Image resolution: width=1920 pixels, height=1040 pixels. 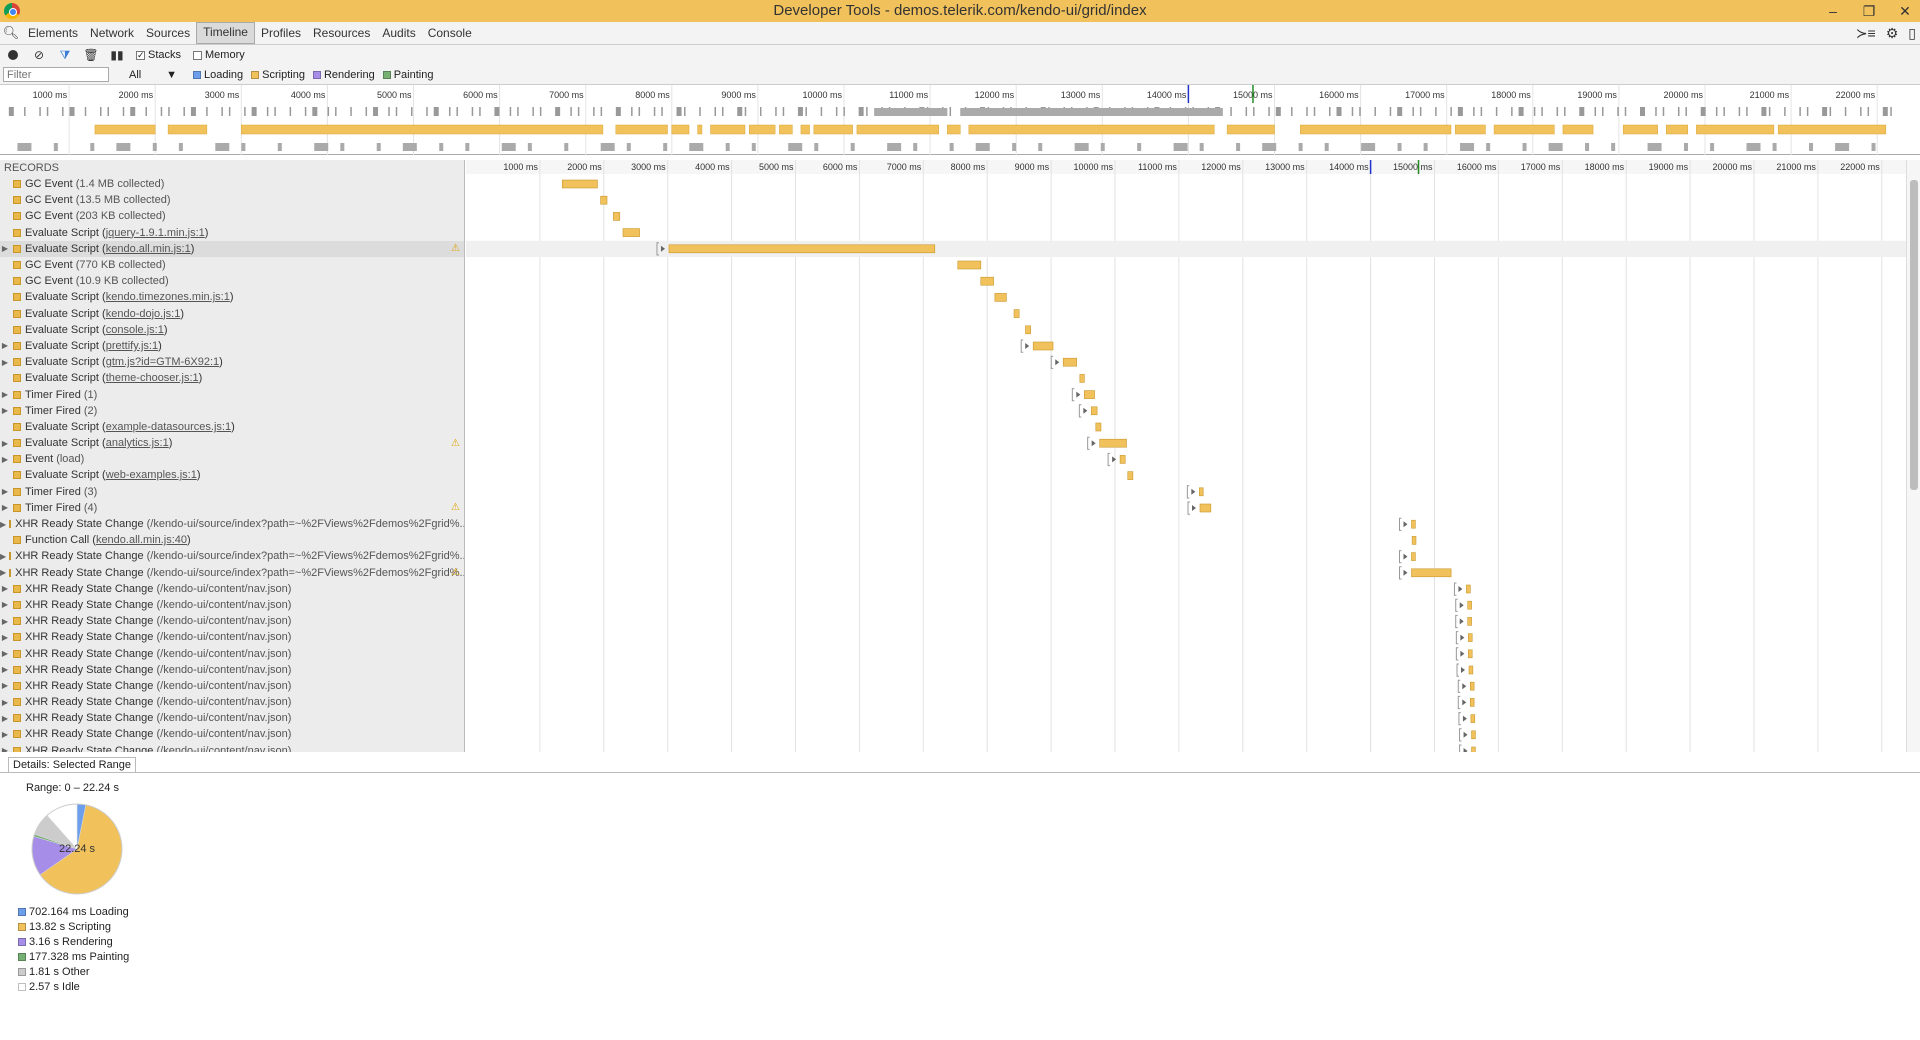 I want to click on record-row: GC Event (1.4 MB collected), so click(x=232, y=184).